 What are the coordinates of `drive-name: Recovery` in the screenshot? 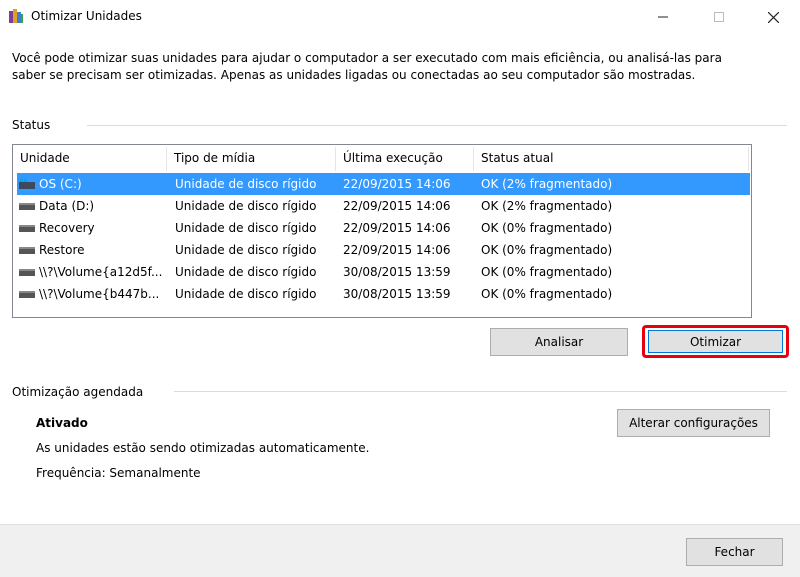 It's located at (67, 228).